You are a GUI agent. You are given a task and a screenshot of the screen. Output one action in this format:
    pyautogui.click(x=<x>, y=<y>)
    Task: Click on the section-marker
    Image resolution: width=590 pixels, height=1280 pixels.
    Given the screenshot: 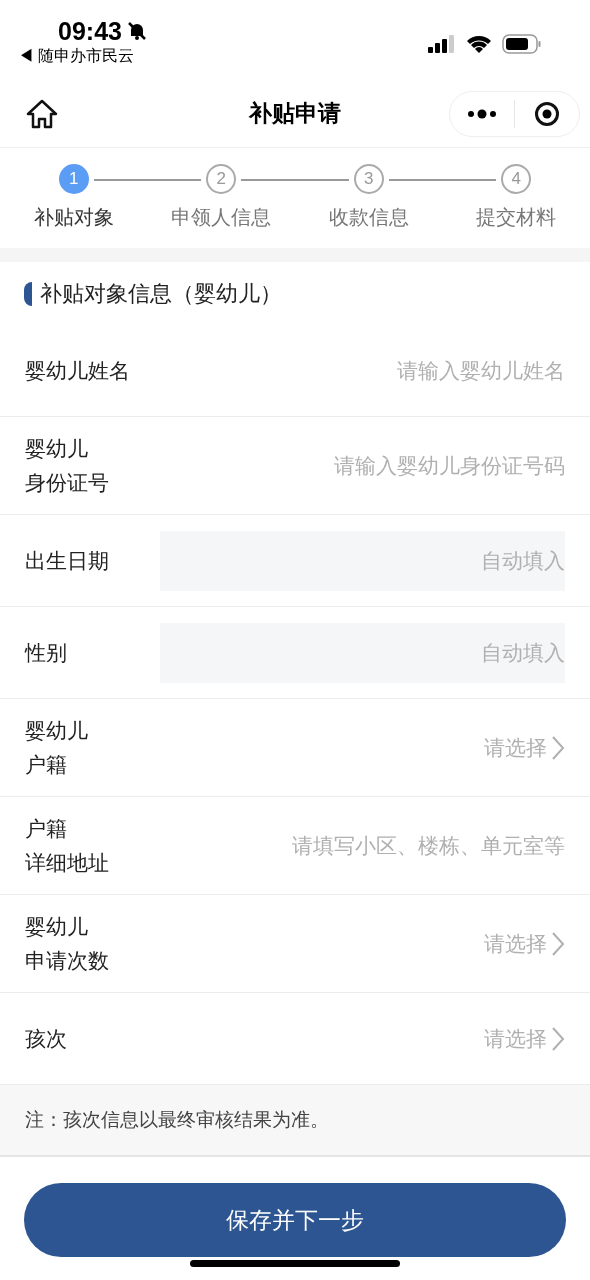 What is the action you would take?
    pyautogui.click(x=28, y=293)
    